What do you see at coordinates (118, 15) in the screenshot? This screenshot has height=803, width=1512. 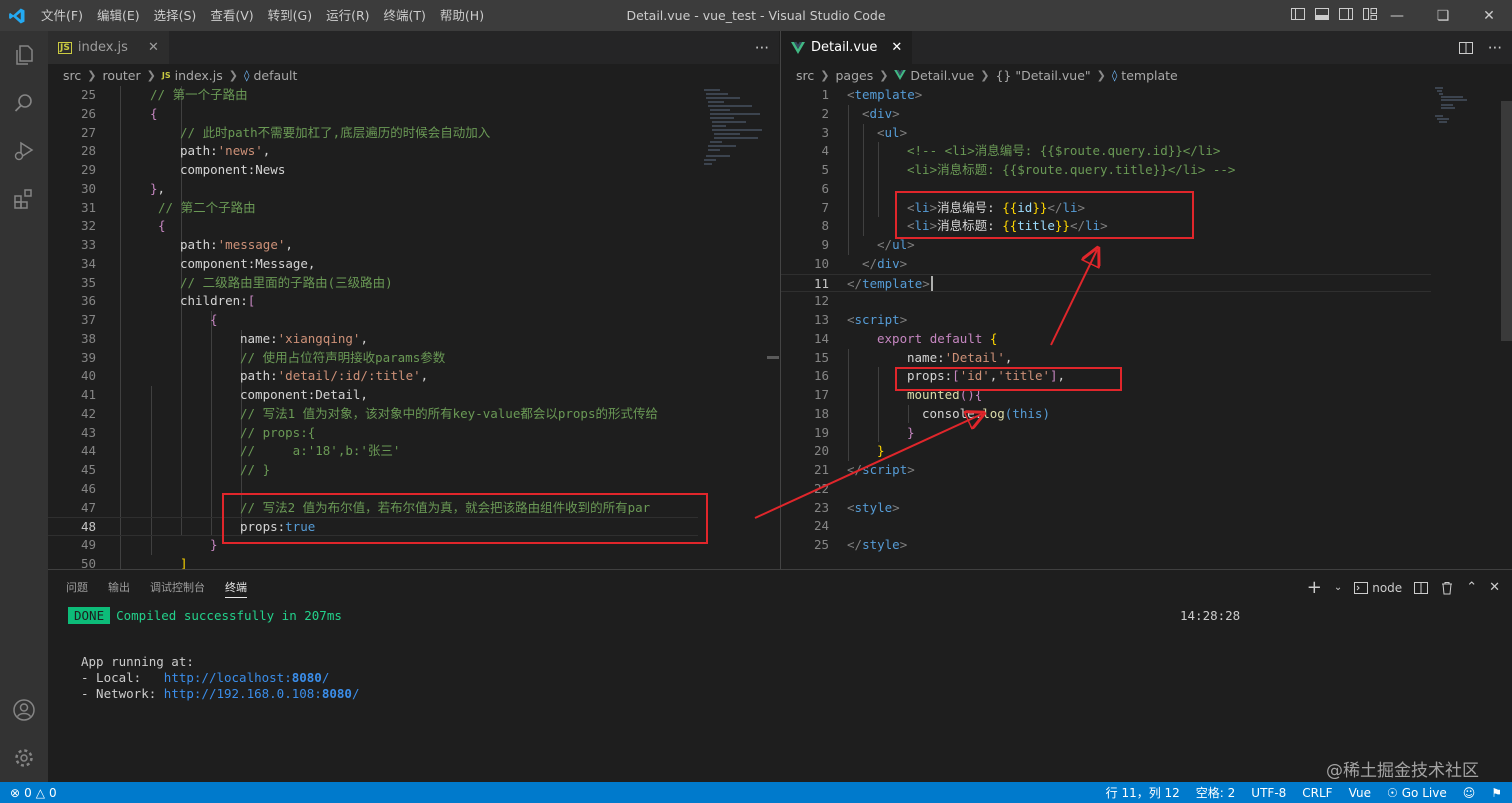 I see `menu-edit: 编辑(E)` at bounding box center [118, 15].